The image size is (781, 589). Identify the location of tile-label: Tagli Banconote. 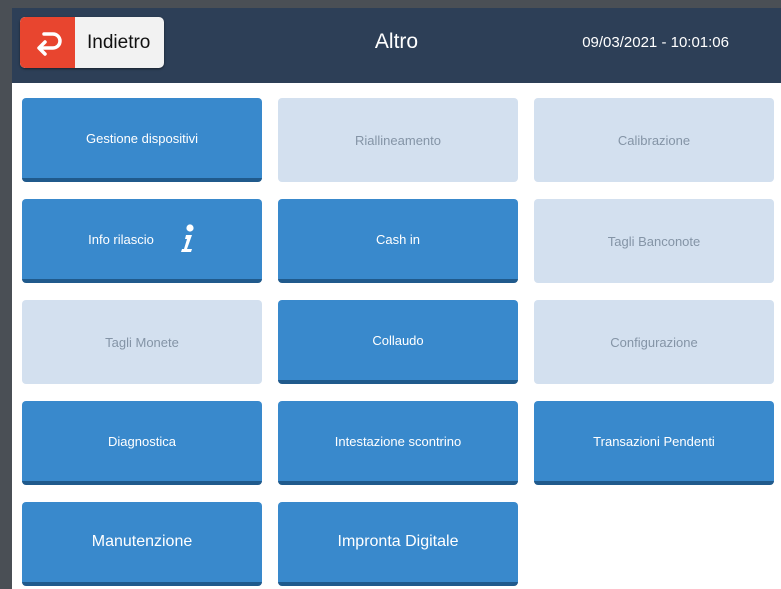
(654, 241).